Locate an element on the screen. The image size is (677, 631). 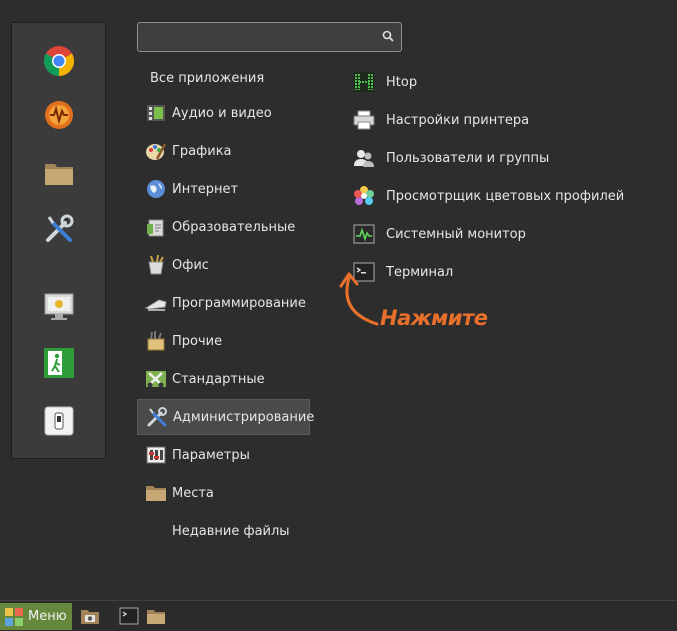
favorites-sidebar is located at coordinates (58, 240).